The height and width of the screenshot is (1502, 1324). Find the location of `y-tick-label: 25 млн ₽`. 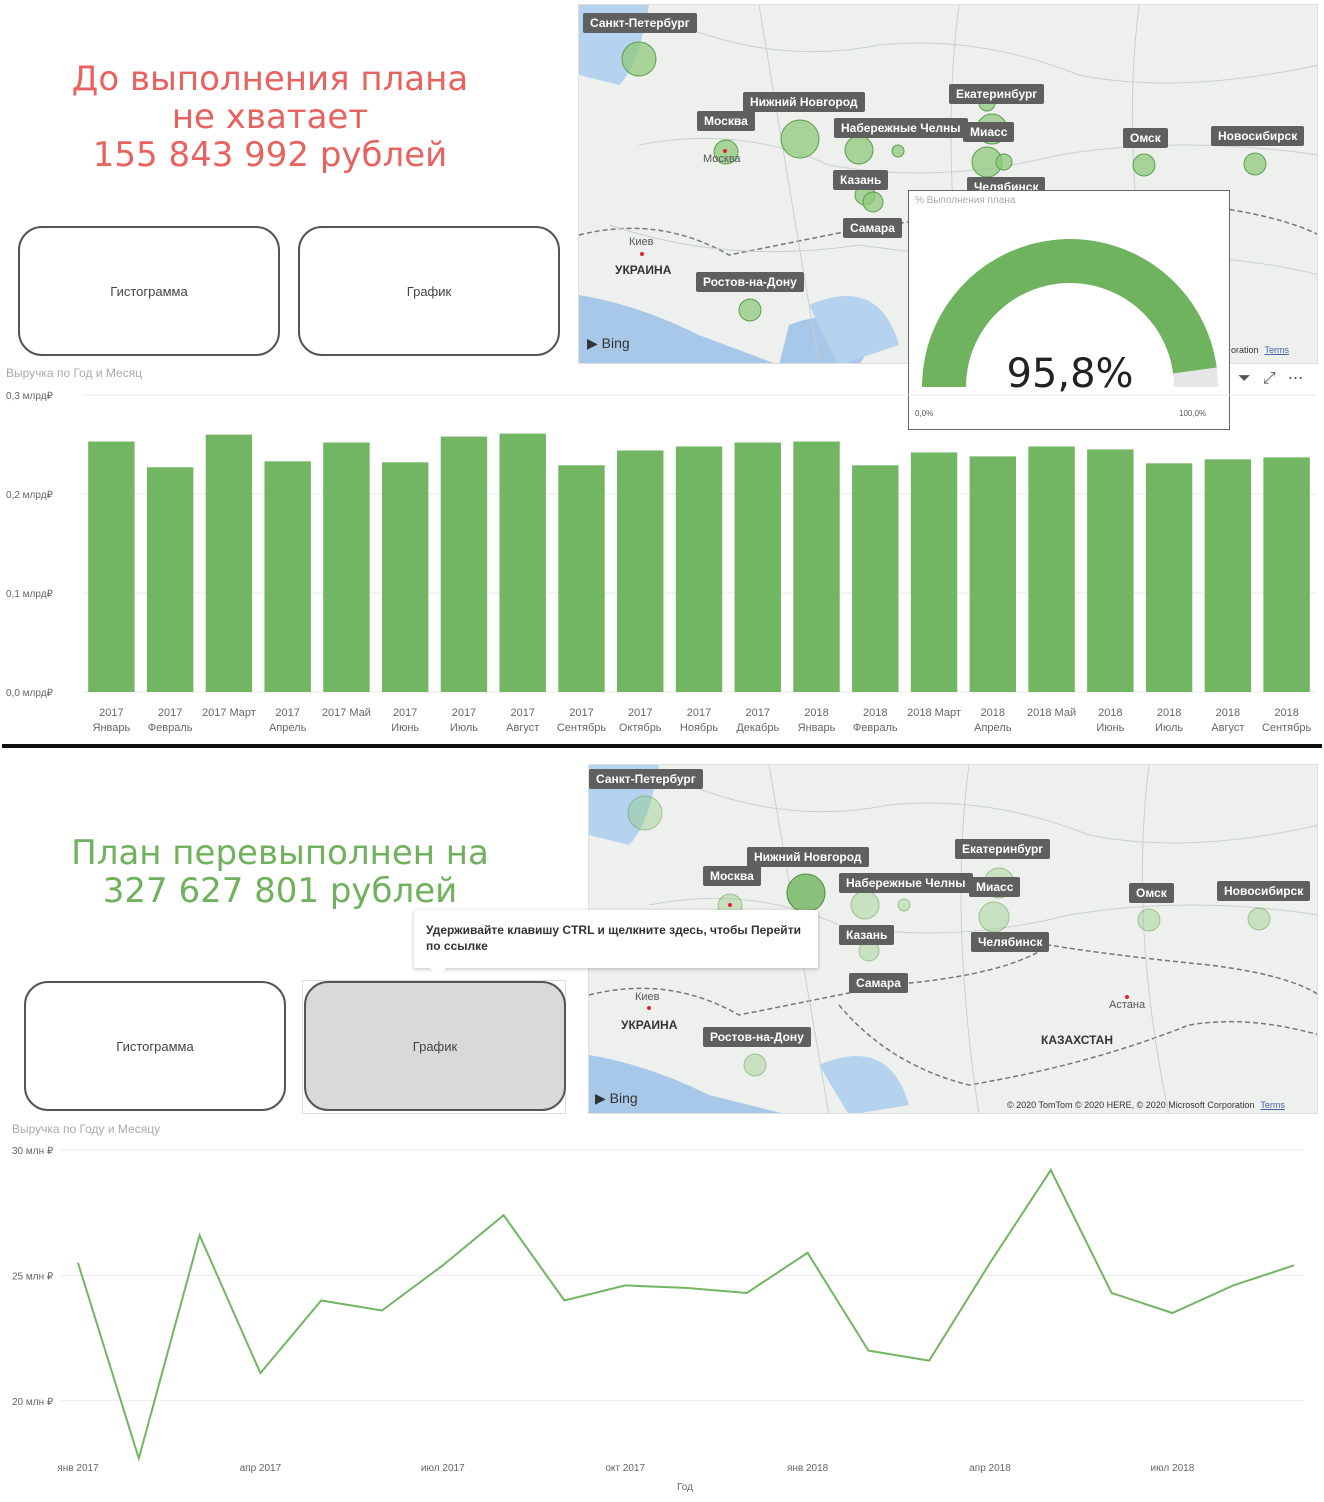

y-tick-label: 25 млн ₽ is located at coordinates (33, 1276).